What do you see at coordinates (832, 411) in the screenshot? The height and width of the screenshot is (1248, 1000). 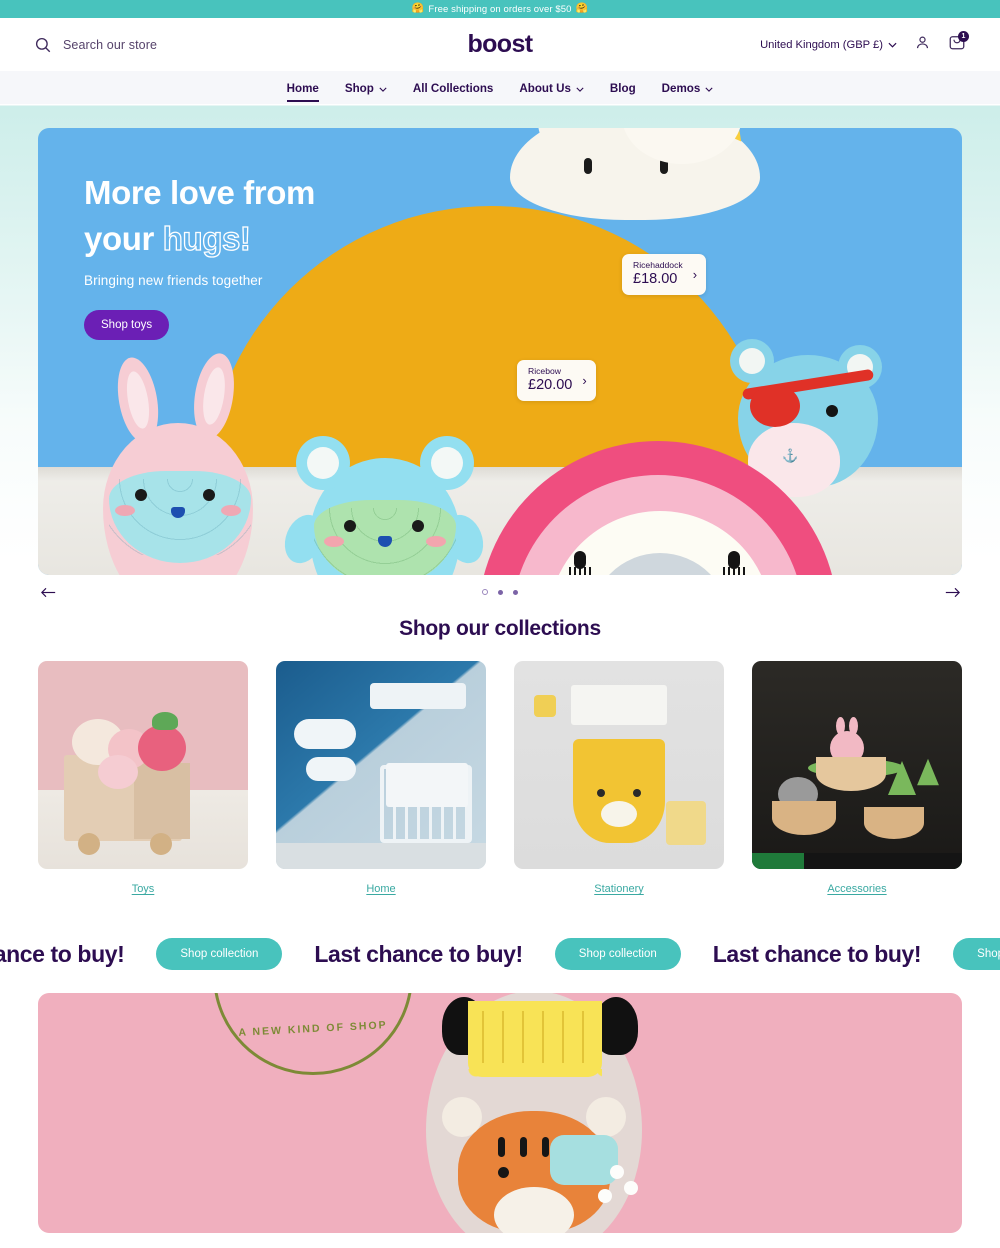 I see `bear-eye` at bounding box center [832, 411].